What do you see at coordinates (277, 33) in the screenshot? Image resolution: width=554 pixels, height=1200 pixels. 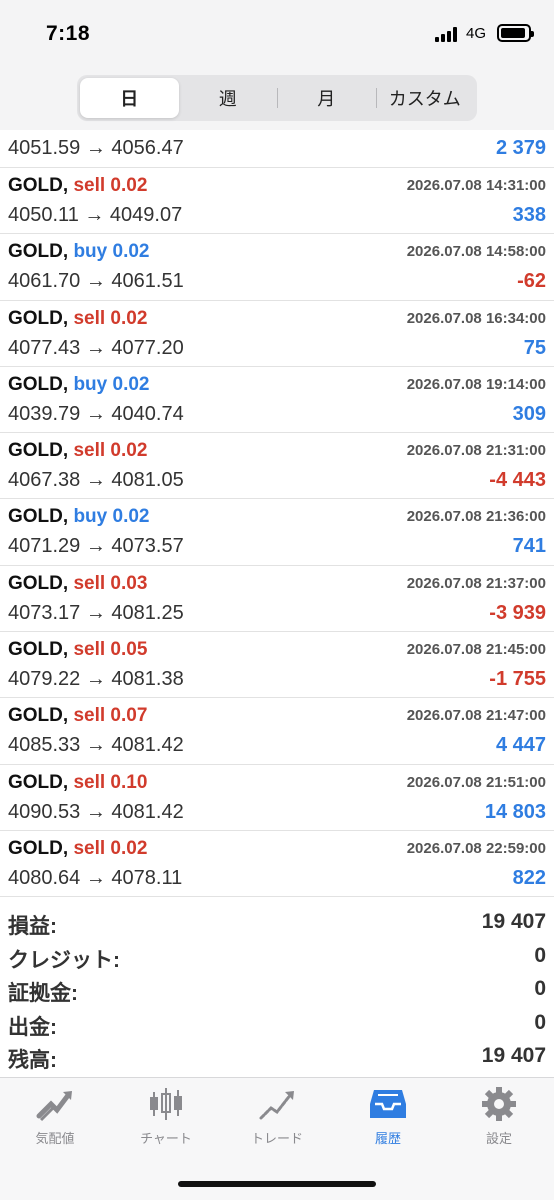 I see `status-bar: 7:18 4G` at bounding box center [277, 33].